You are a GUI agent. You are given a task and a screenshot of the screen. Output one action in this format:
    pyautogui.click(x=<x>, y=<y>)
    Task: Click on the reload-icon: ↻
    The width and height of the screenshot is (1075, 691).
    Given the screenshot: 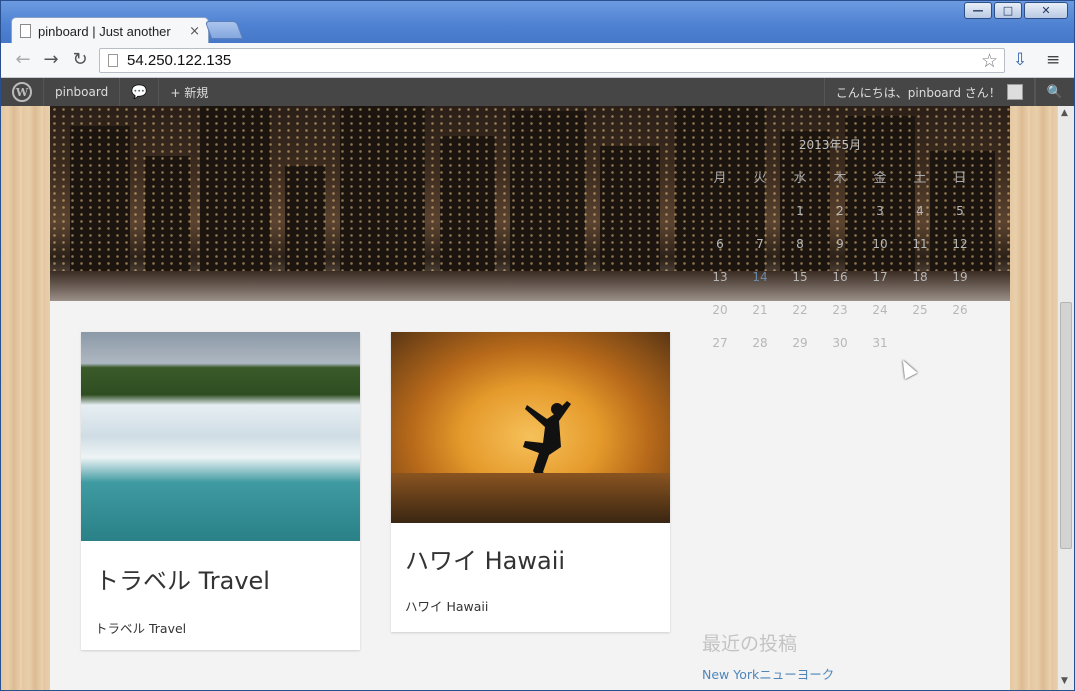 What is the action you would take?
    pyautogui.click(x=80, y=59)
    